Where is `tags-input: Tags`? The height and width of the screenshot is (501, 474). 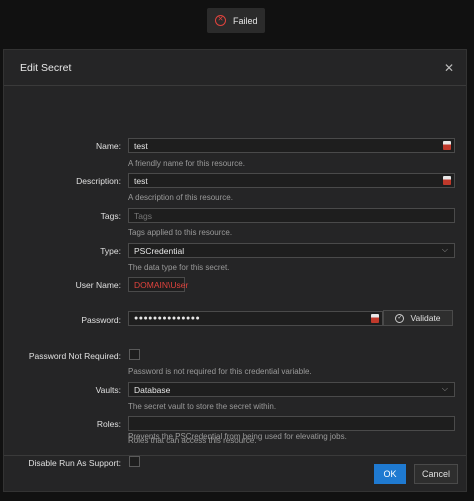
tags-input: Tags is located at coordinates (291, 215).